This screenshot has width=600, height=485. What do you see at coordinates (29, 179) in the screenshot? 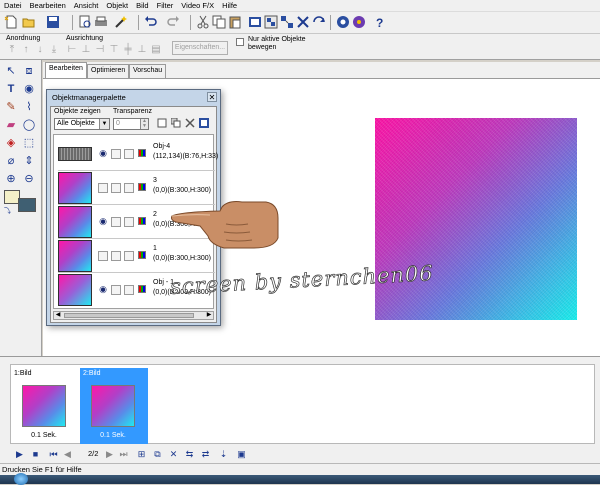
I see `zoom-out-icon: ⊖` at bounding box center [29, 179].